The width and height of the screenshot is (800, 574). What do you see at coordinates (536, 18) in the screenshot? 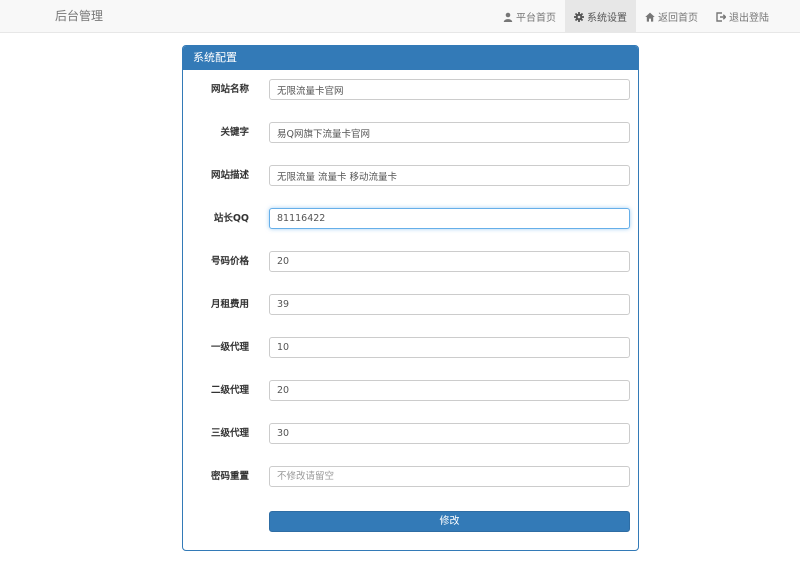
I see `nav-item-label: 平台首页` at bounding box center [536, 18].